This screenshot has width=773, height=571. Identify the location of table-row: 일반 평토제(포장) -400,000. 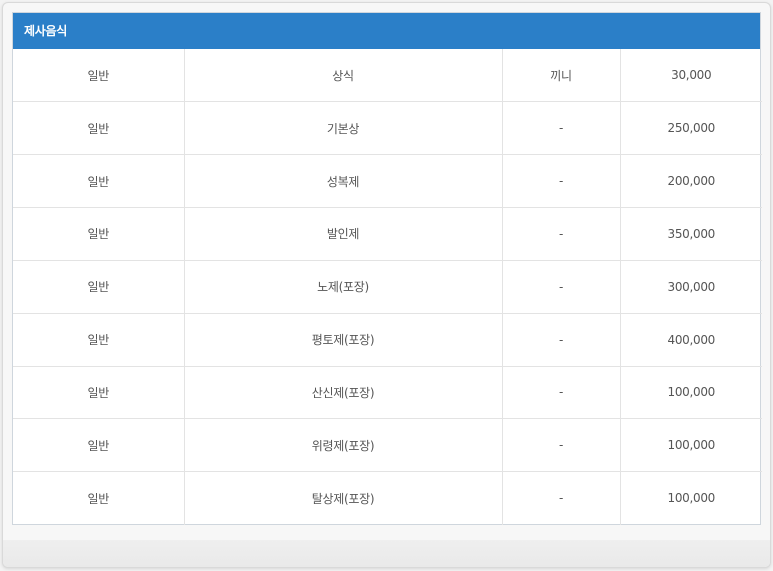
(387, 340).